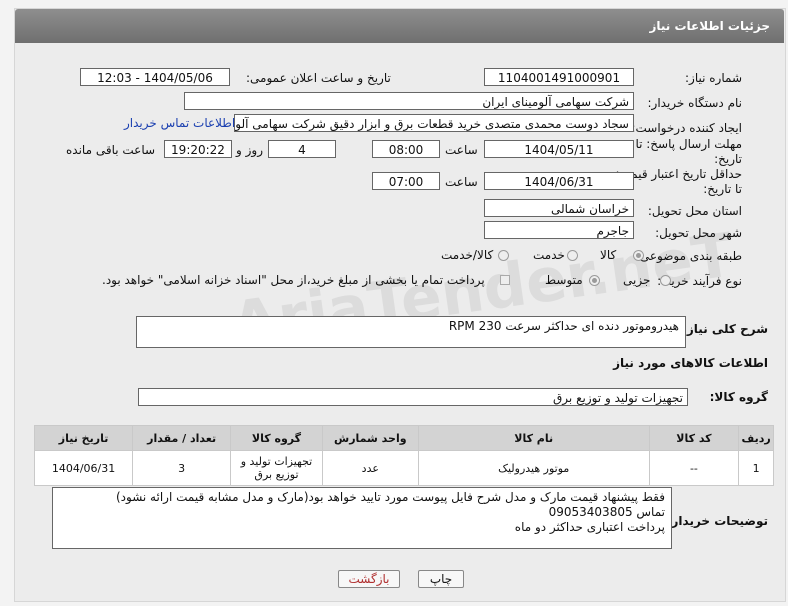 This screenshot has width=788, height=606. What do you see at coordinates (709, 26) in the screenshot?
I see `page-title: جزئیات اطلاعات نیاز` at bounding box center [709, 26].